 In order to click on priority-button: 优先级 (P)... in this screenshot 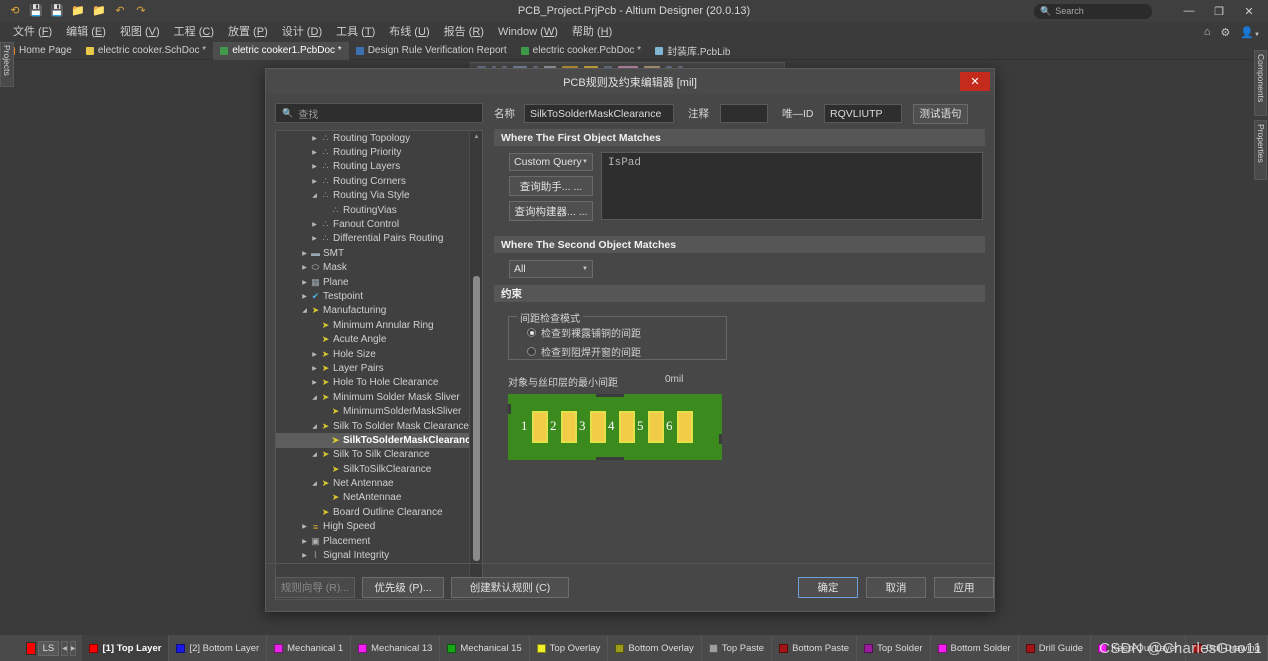, I will do `click(403, 587)`.